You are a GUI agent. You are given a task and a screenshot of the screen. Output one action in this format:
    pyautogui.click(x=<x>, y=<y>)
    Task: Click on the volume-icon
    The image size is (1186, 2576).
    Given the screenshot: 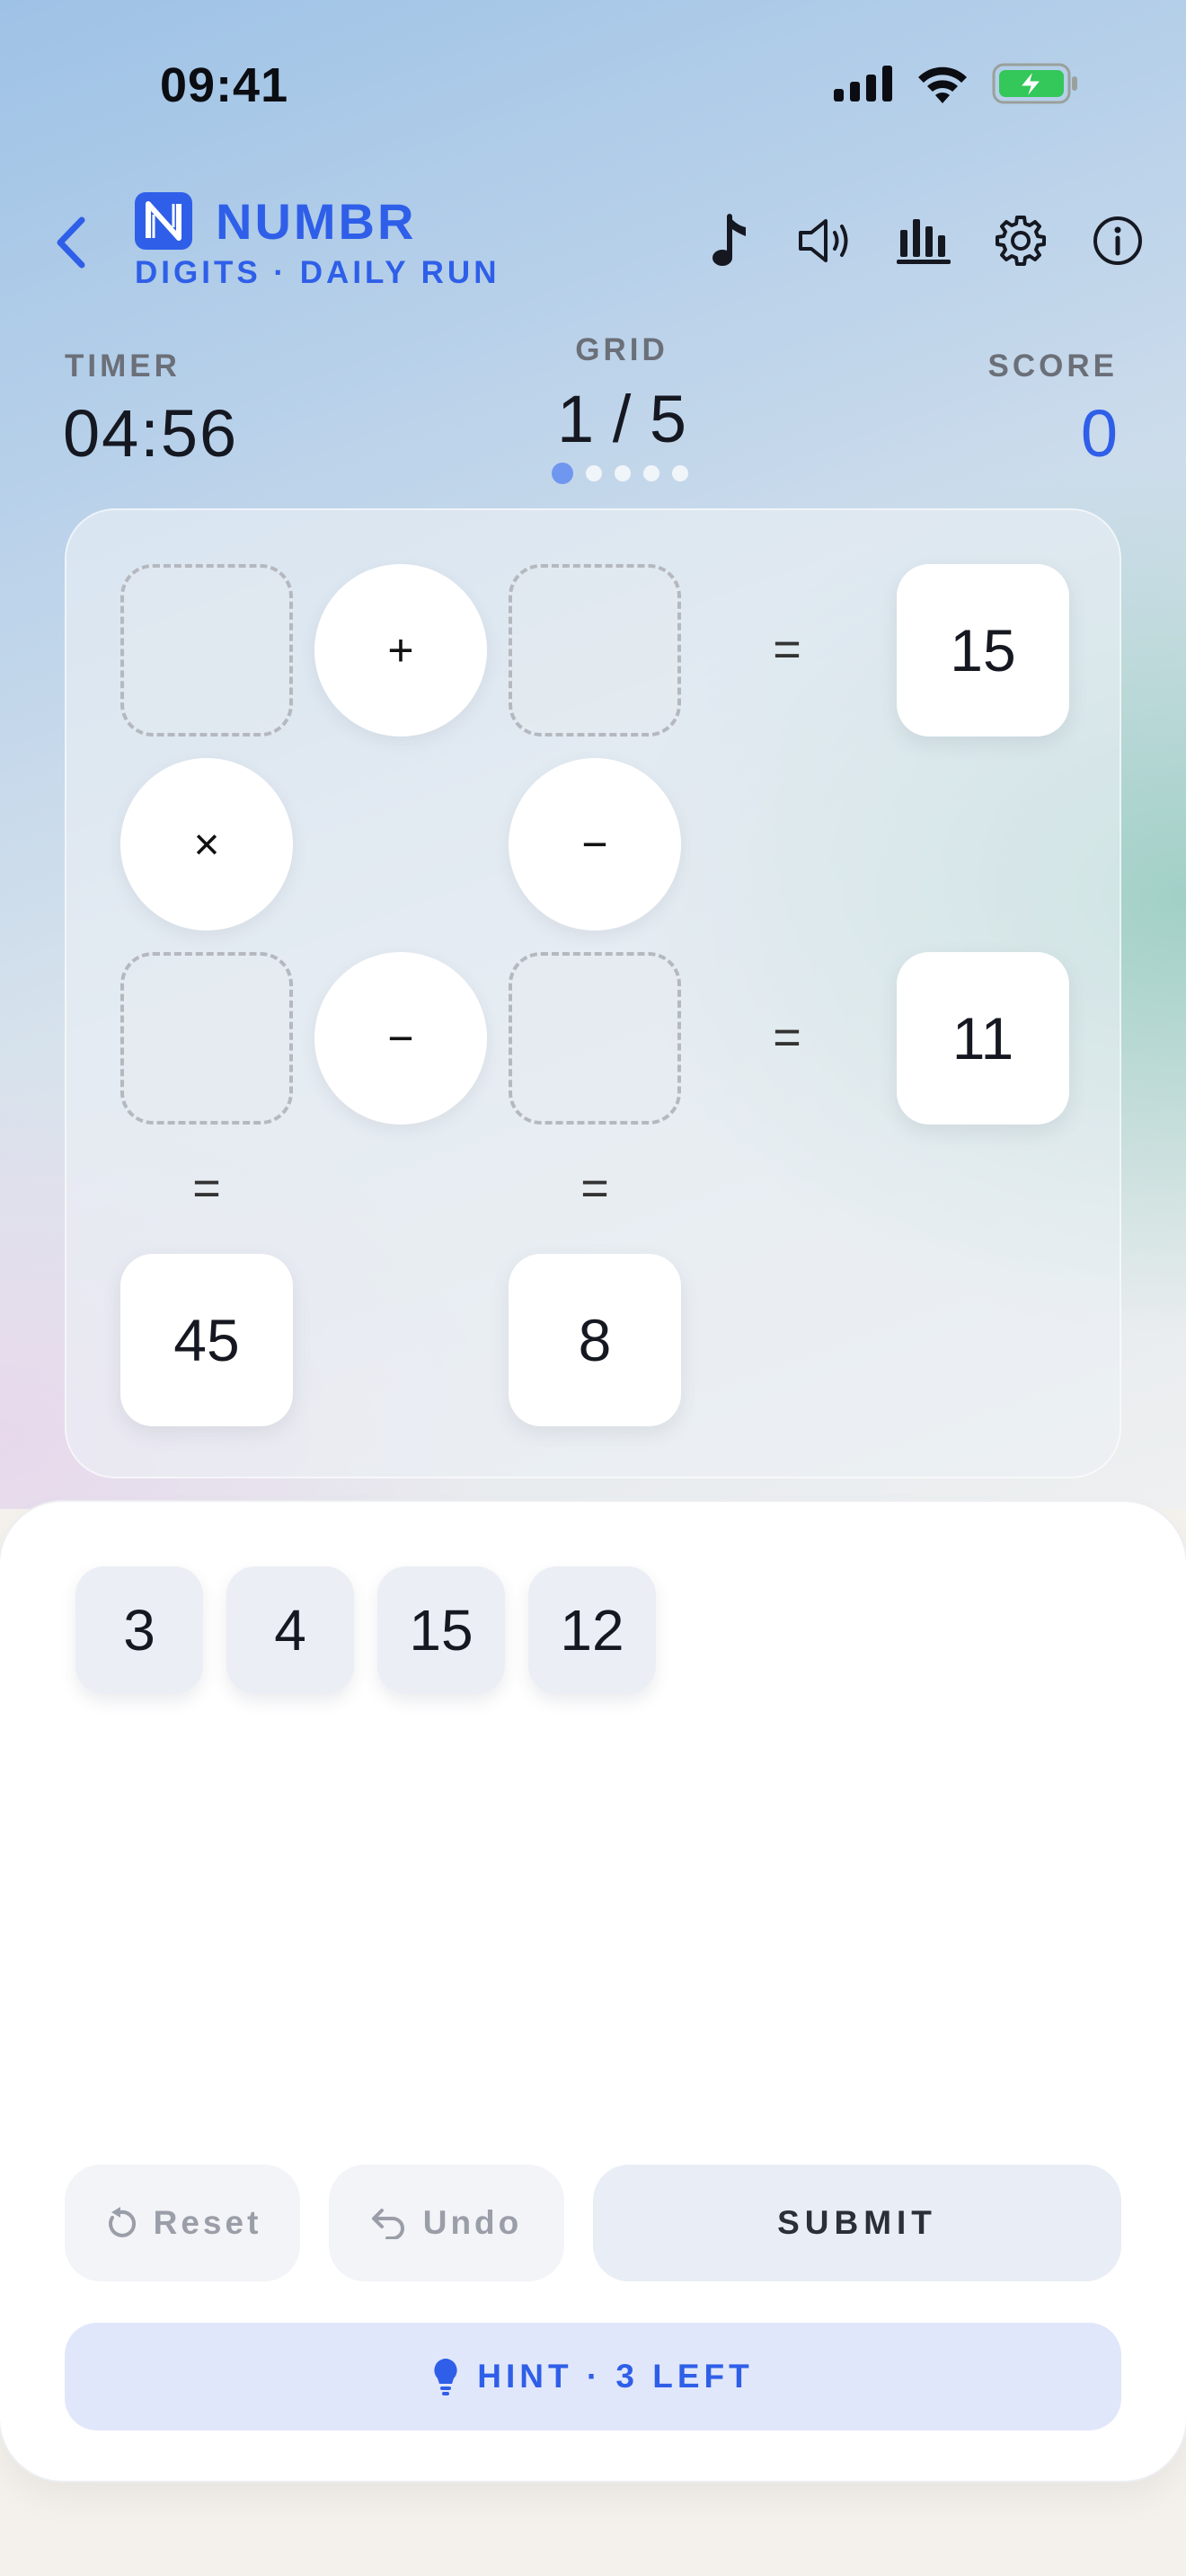 What is the action you would take?
    pyautogui.click(x=823, y=240)
    